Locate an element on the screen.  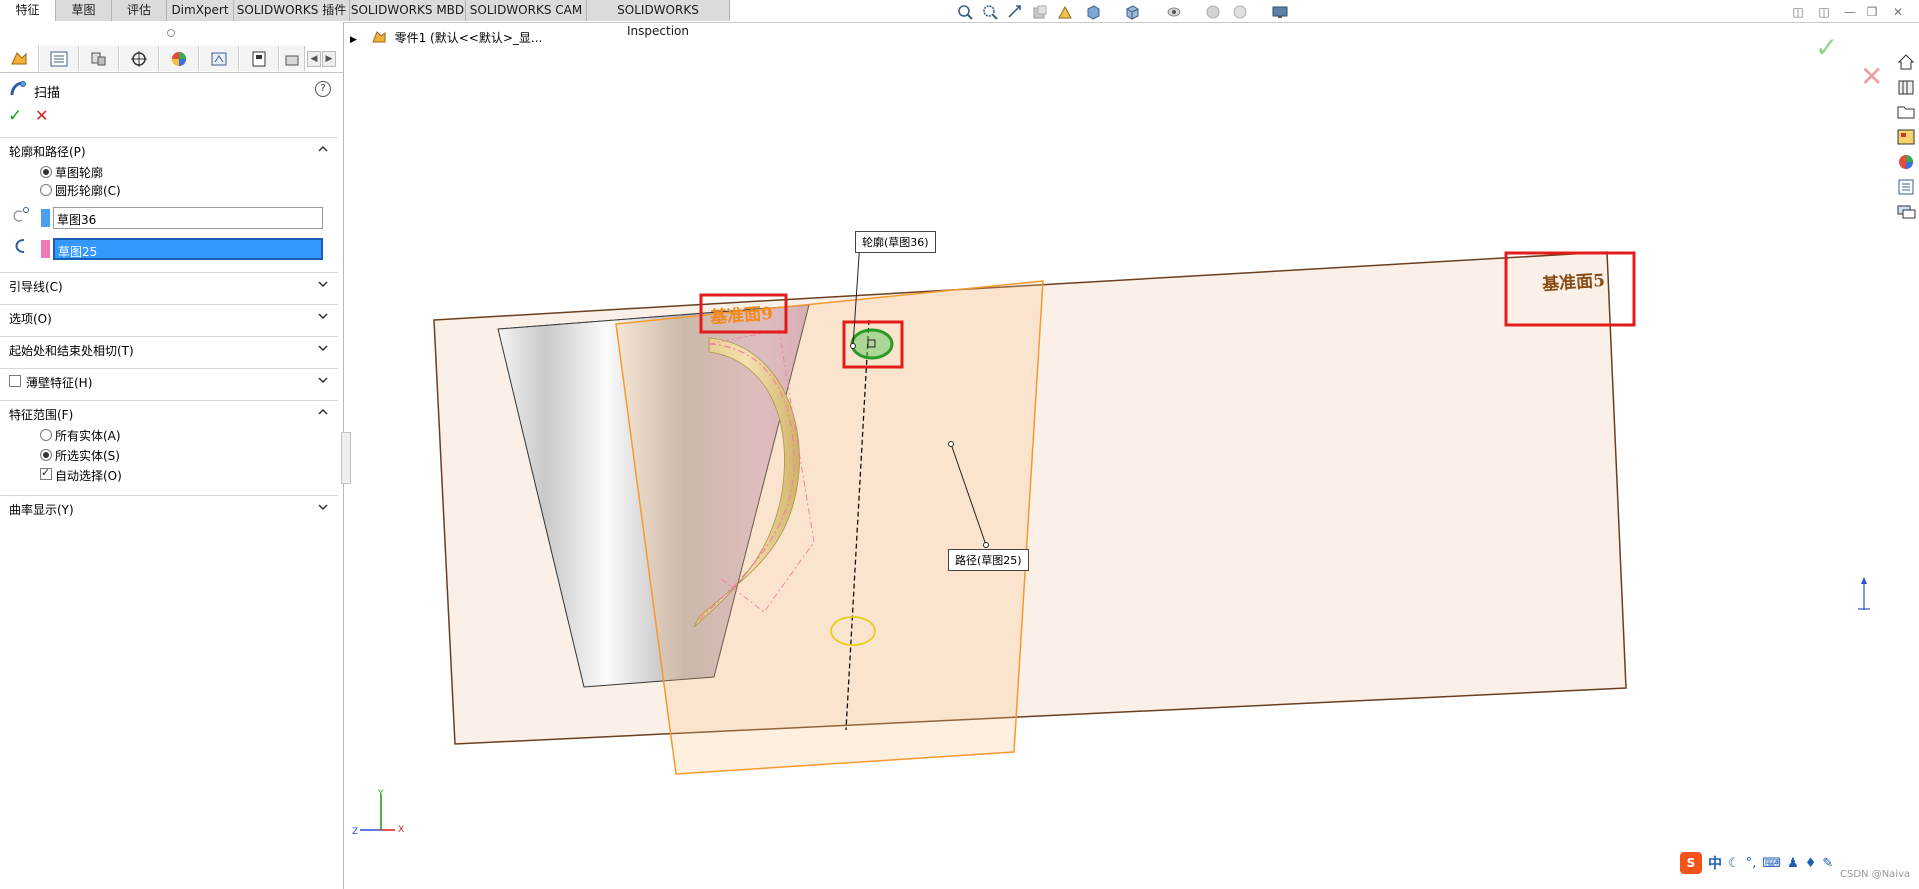
profile-select-icon is located at coordinates (21, 214).